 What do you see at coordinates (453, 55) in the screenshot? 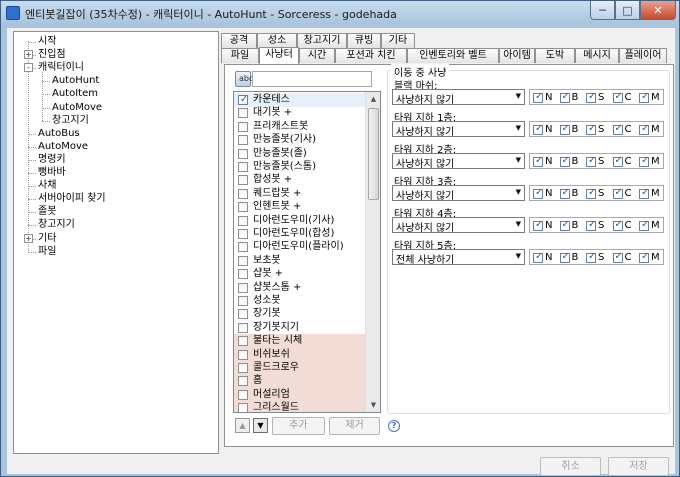
I see `tab-row2-4: 인벤토리와 벨트` at bounding box center [453, 55].